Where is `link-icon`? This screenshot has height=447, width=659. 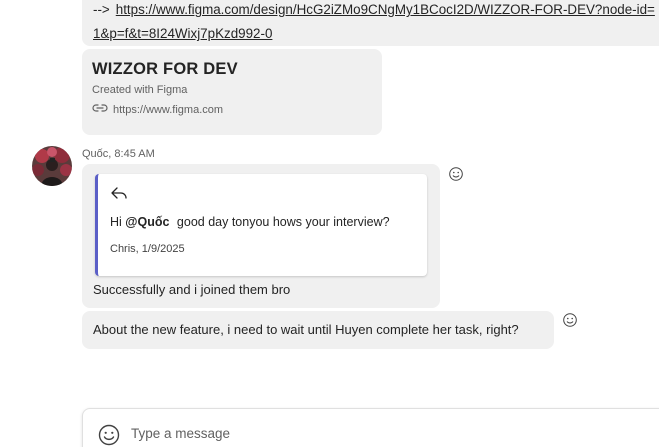
link-icon is located at coordinates (100, 109).